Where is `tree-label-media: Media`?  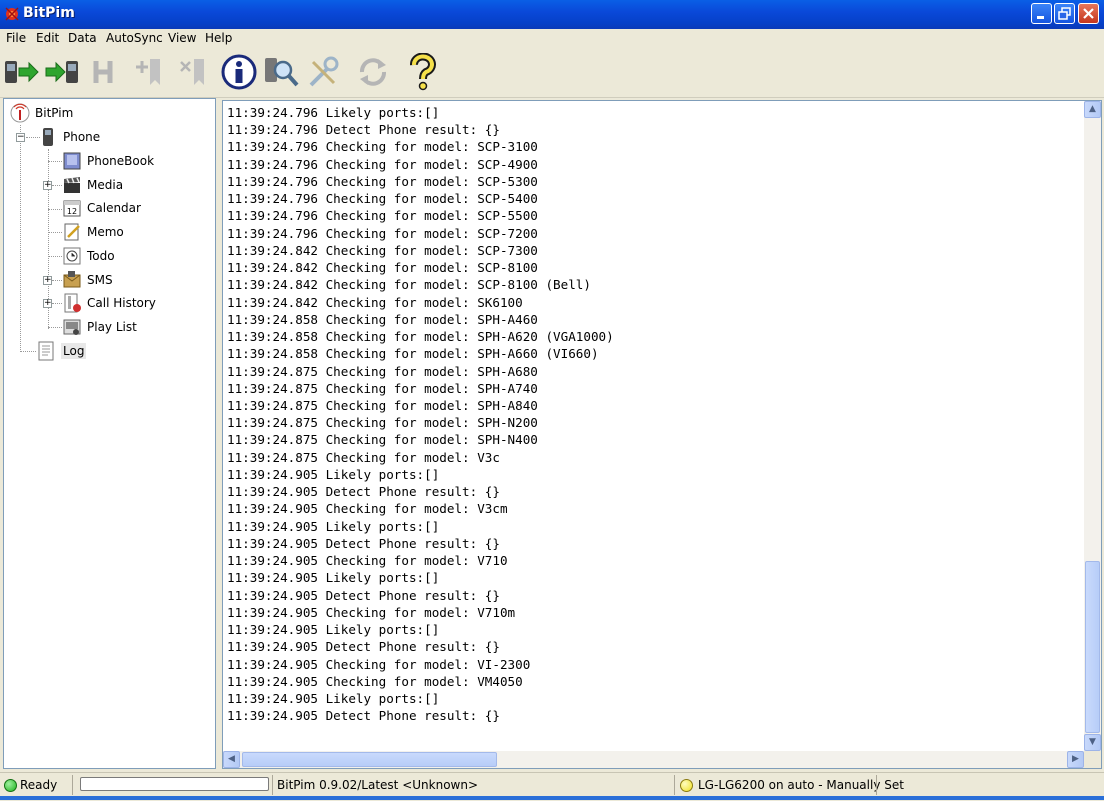
tree-label-media: Media is located at coordinates (105, 185).